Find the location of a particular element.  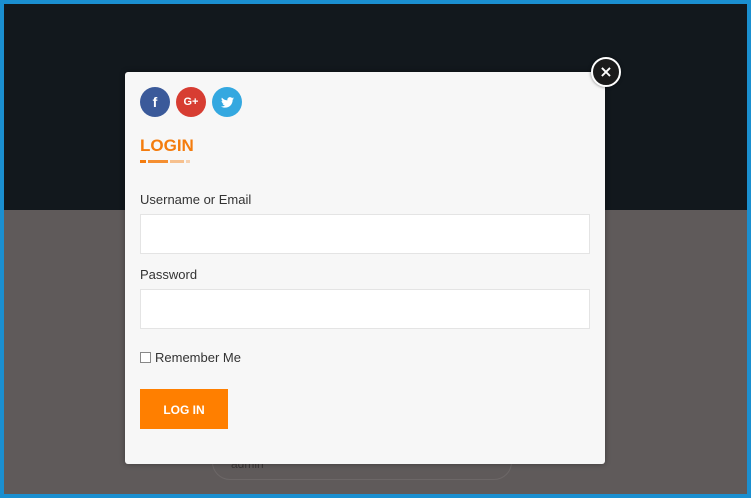

social-login-buttons: f G+ is located at coordinates (191, 102).